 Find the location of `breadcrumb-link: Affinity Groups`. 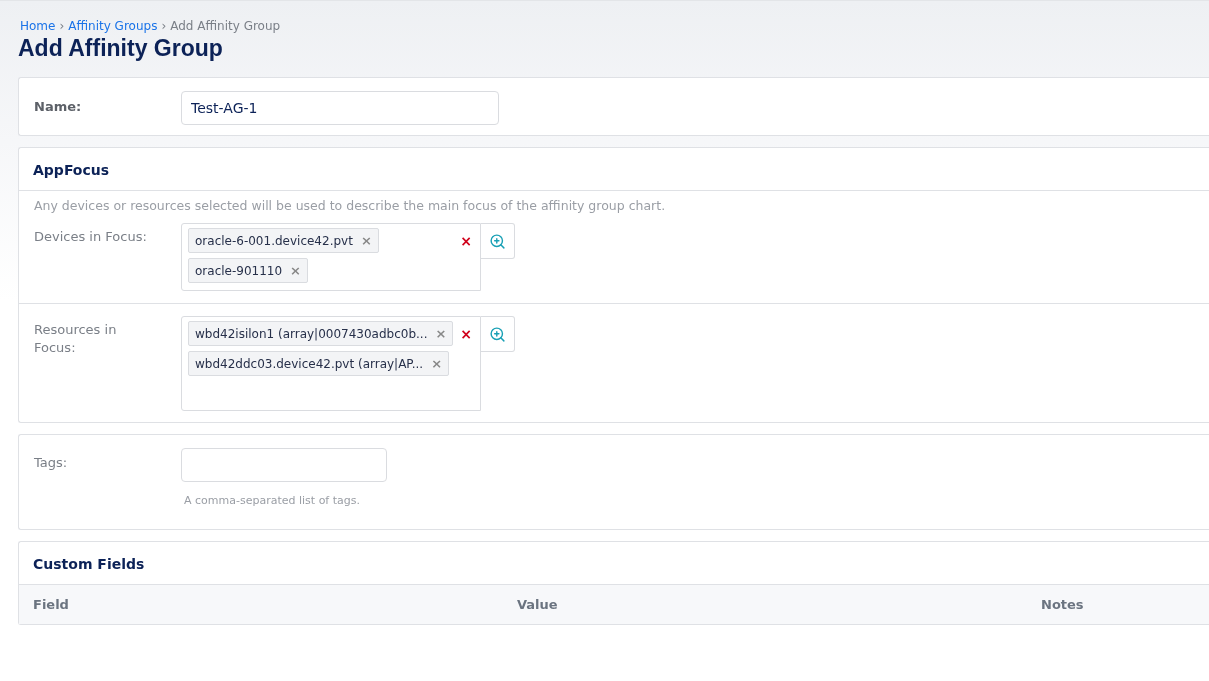

breadcrumb-link: Affinity Groups is located at coordinates (113, 26).